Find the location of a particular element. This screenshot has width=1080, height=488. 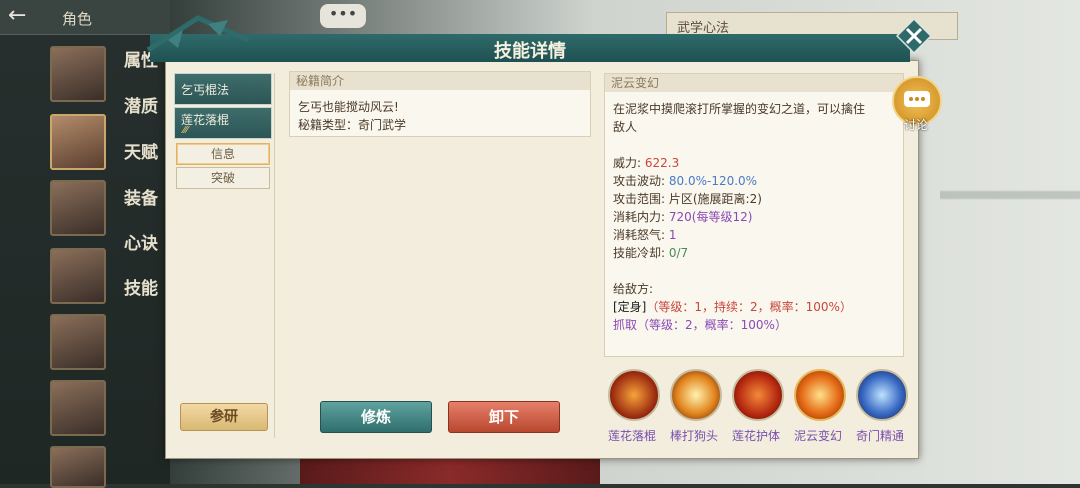

mud-cloud-skill-icon is located at coordinates (820, 395).